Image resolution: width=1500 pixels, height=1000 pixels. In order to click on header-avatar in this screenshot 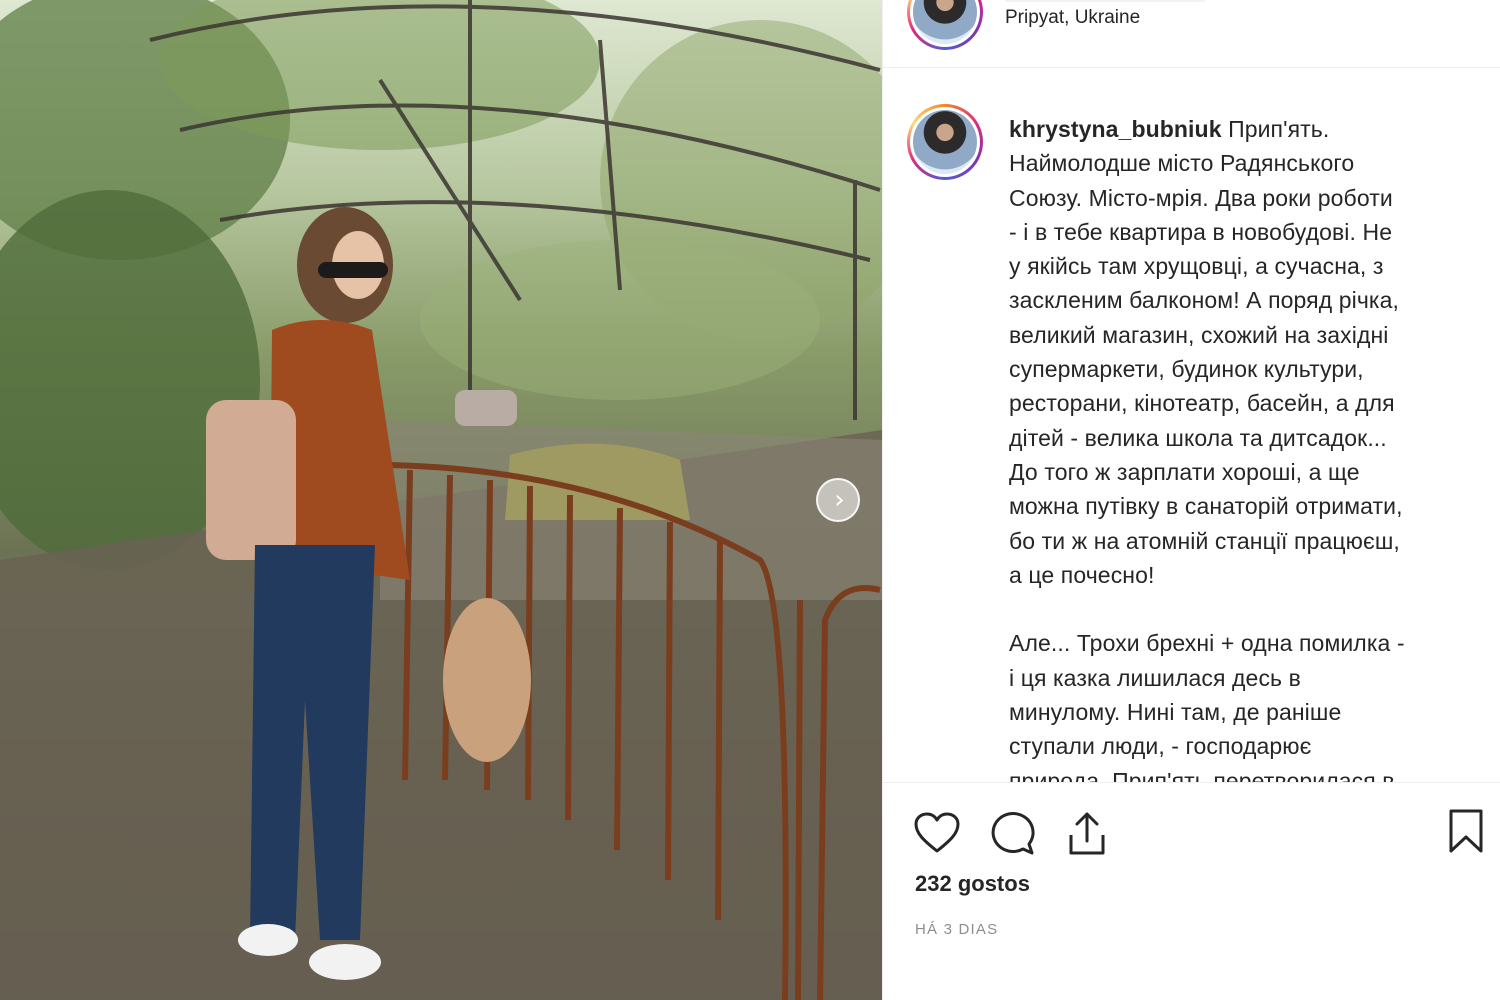, I will do `click(945, 25)`.